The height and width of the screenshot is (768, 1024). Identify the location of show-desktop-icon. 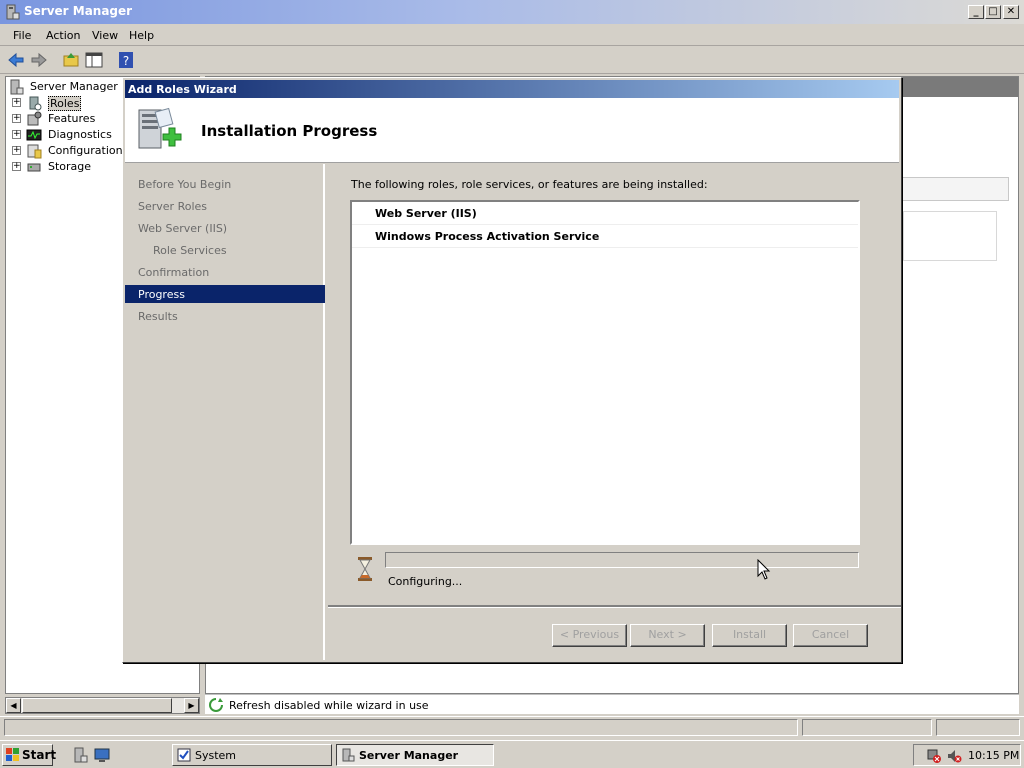
(102, 755).